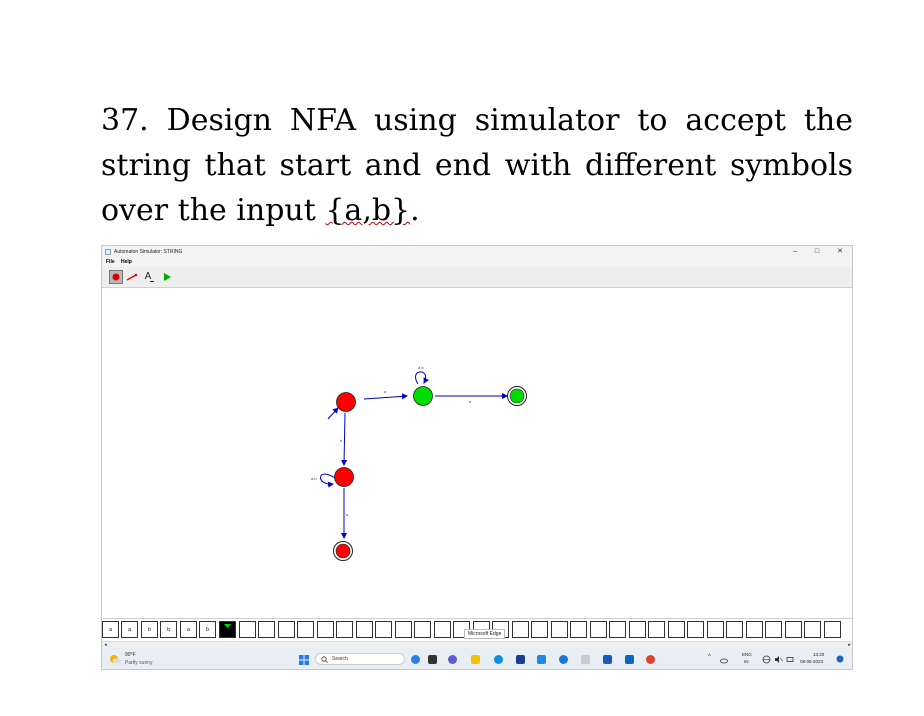 This screenshot has height=716, width=924. Describe the element at coordinates (452, 659) in the screenshot. I see `teams-icon` at that location.